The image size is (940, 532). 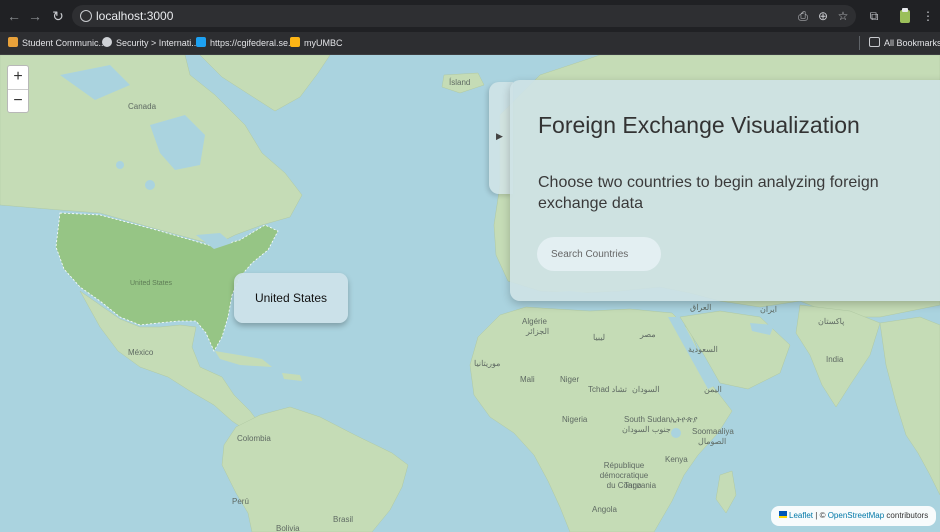 I want to click on map-label-mauritania: موريتانيا, so click(x=487, y=363).